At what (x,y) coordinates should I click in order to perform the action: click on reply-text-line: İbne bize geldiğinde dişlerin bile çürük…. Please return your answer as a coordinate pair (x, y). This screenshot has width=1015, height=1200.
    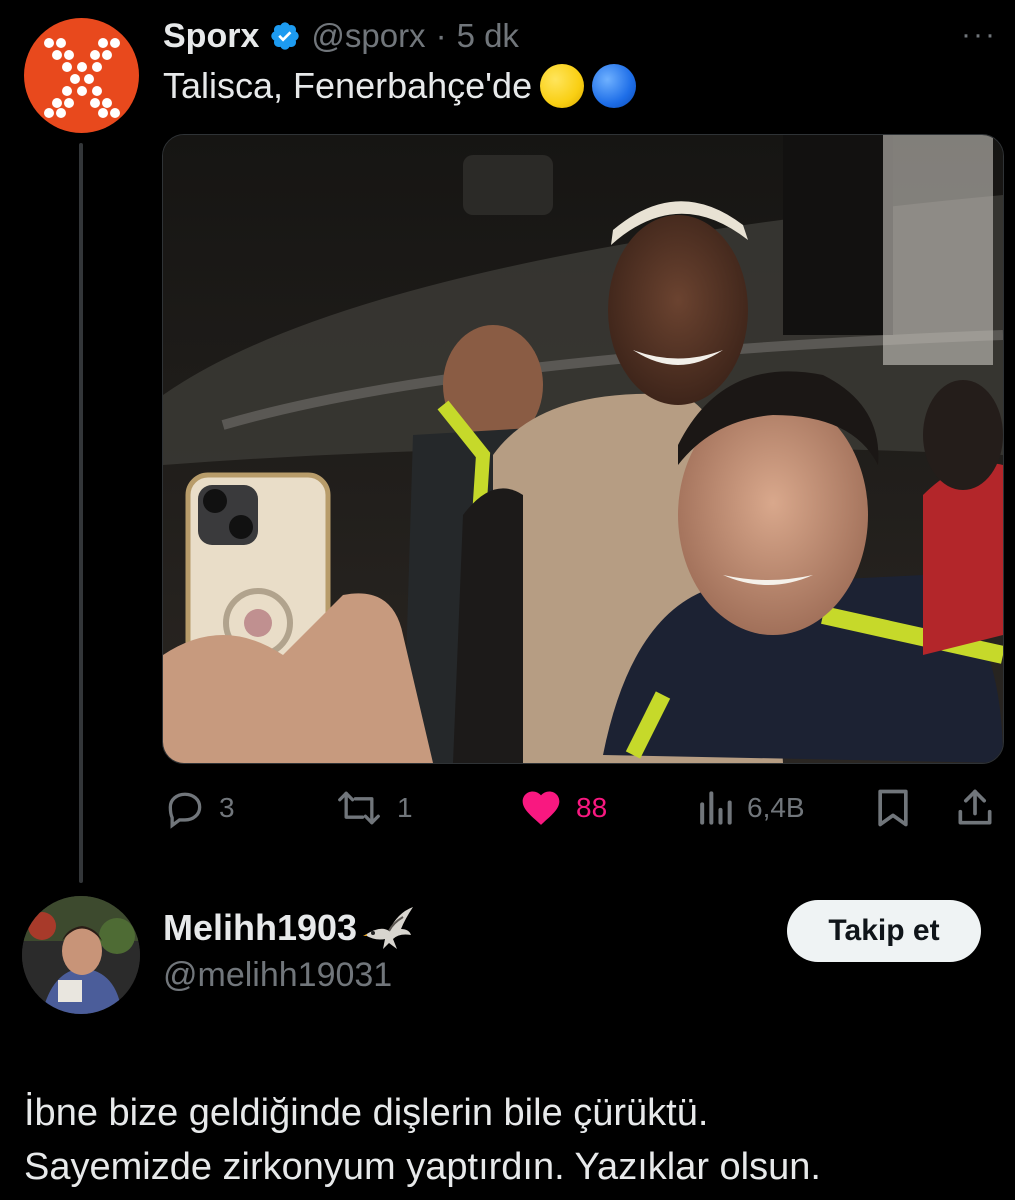
    Looking at the image, I should click on (366, 1113).